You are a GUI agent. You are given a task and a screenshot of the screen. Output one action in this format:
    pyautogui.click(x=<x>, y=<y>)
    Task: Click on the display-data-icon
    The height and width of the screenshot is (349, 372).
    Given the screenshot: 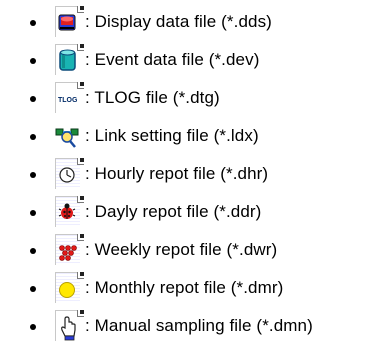 What is the action you would take?
    pyautogui.click(x=69, y=21)
    